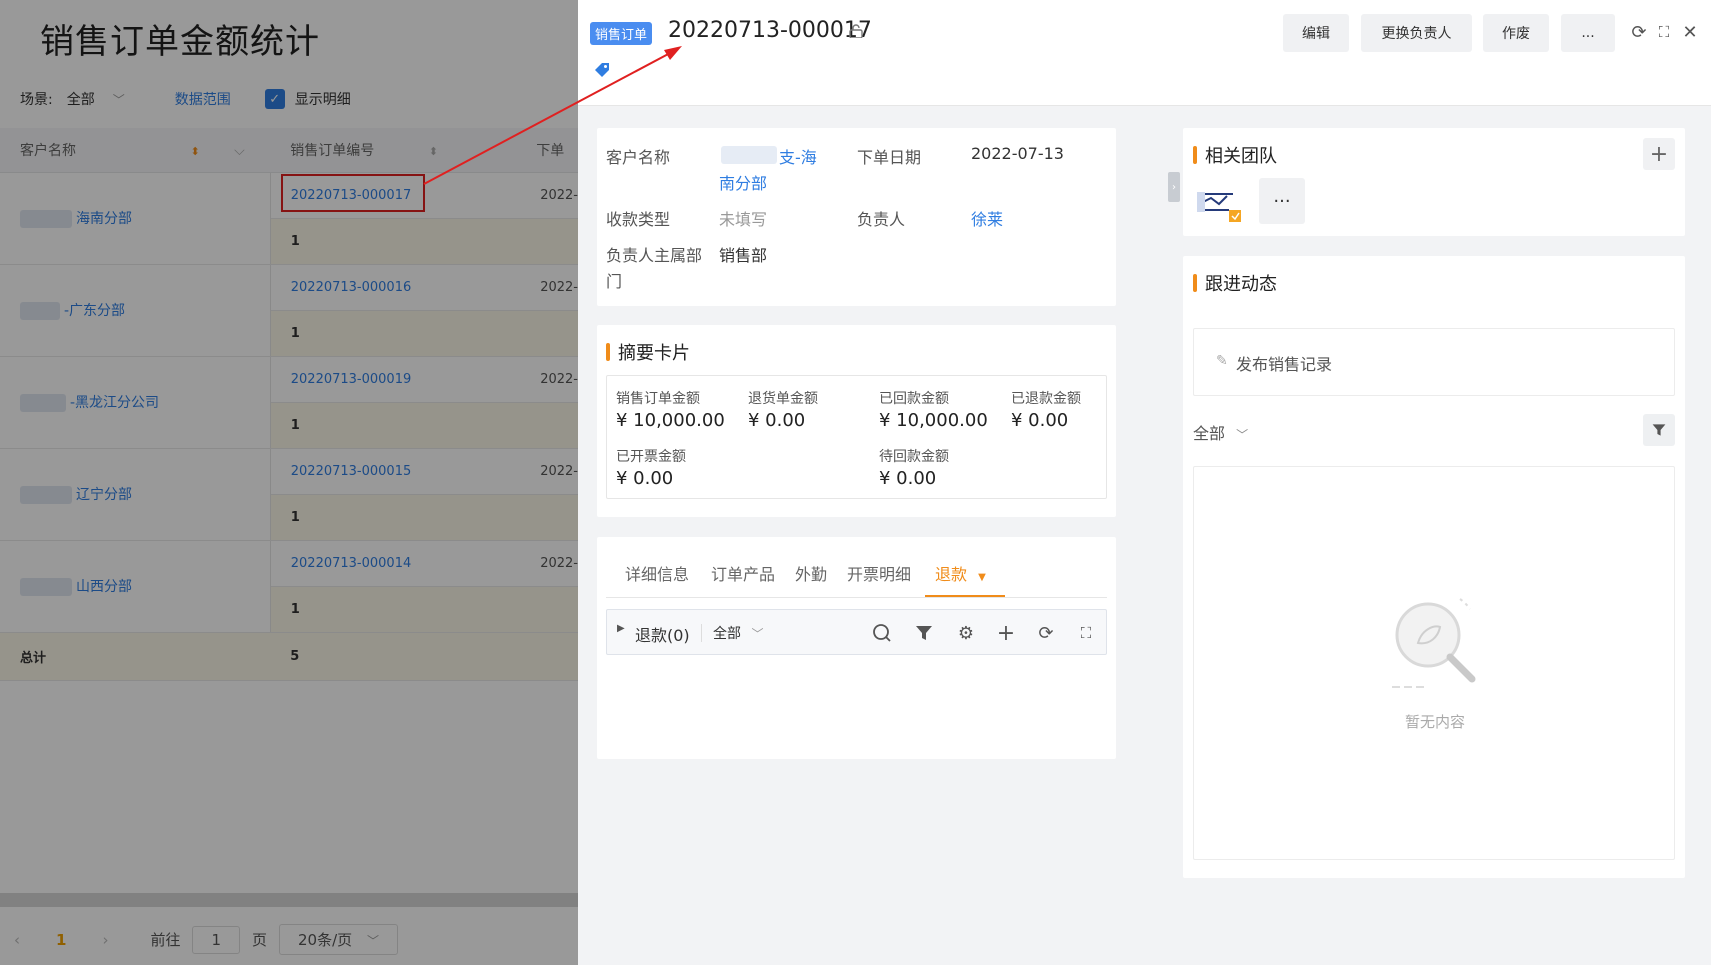  Describe the element at coordinates (1434, 643) in the screenshot. I see `empty-search-icon` at that location.